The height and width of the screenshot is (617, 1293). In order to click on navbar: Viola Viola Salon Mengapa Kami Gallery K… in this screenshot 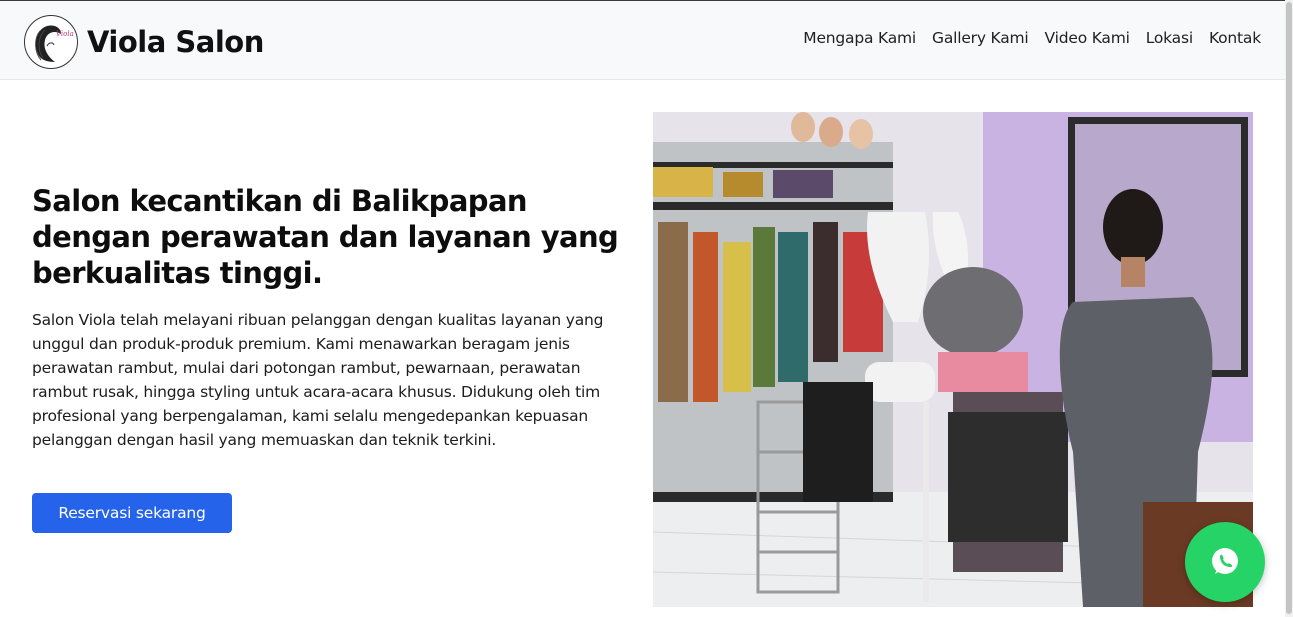, I will do `click(646, 40)`.